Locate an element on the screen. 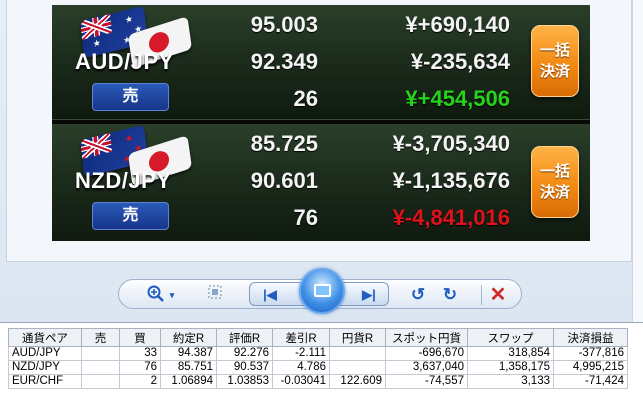  position-quantity: 26 is located at coordinates (305, 98).